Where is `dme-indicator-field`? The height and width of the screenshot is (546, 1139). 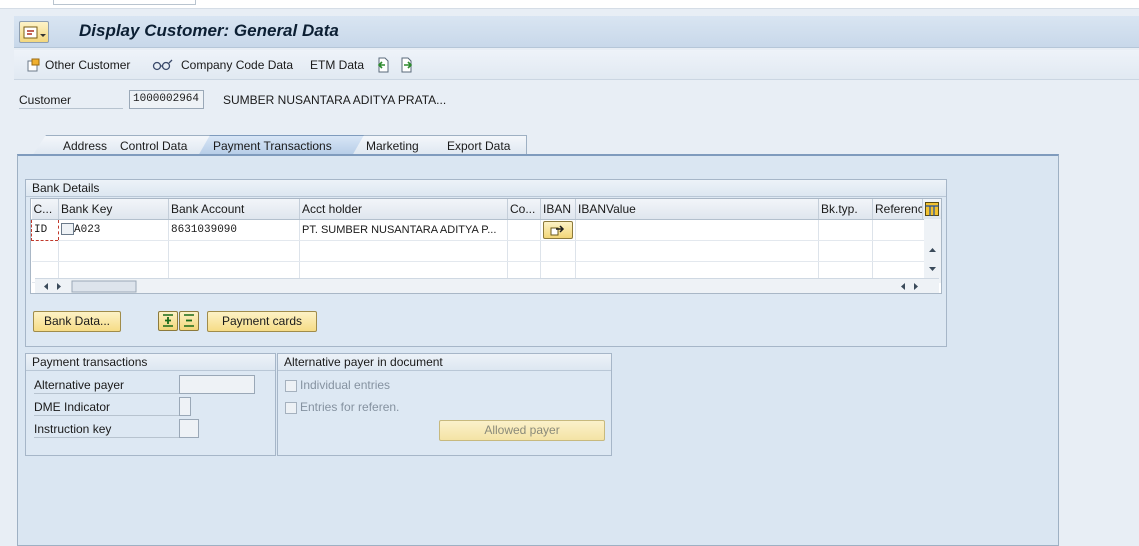
dme-indicator-field is located at coordinates (185, 406).